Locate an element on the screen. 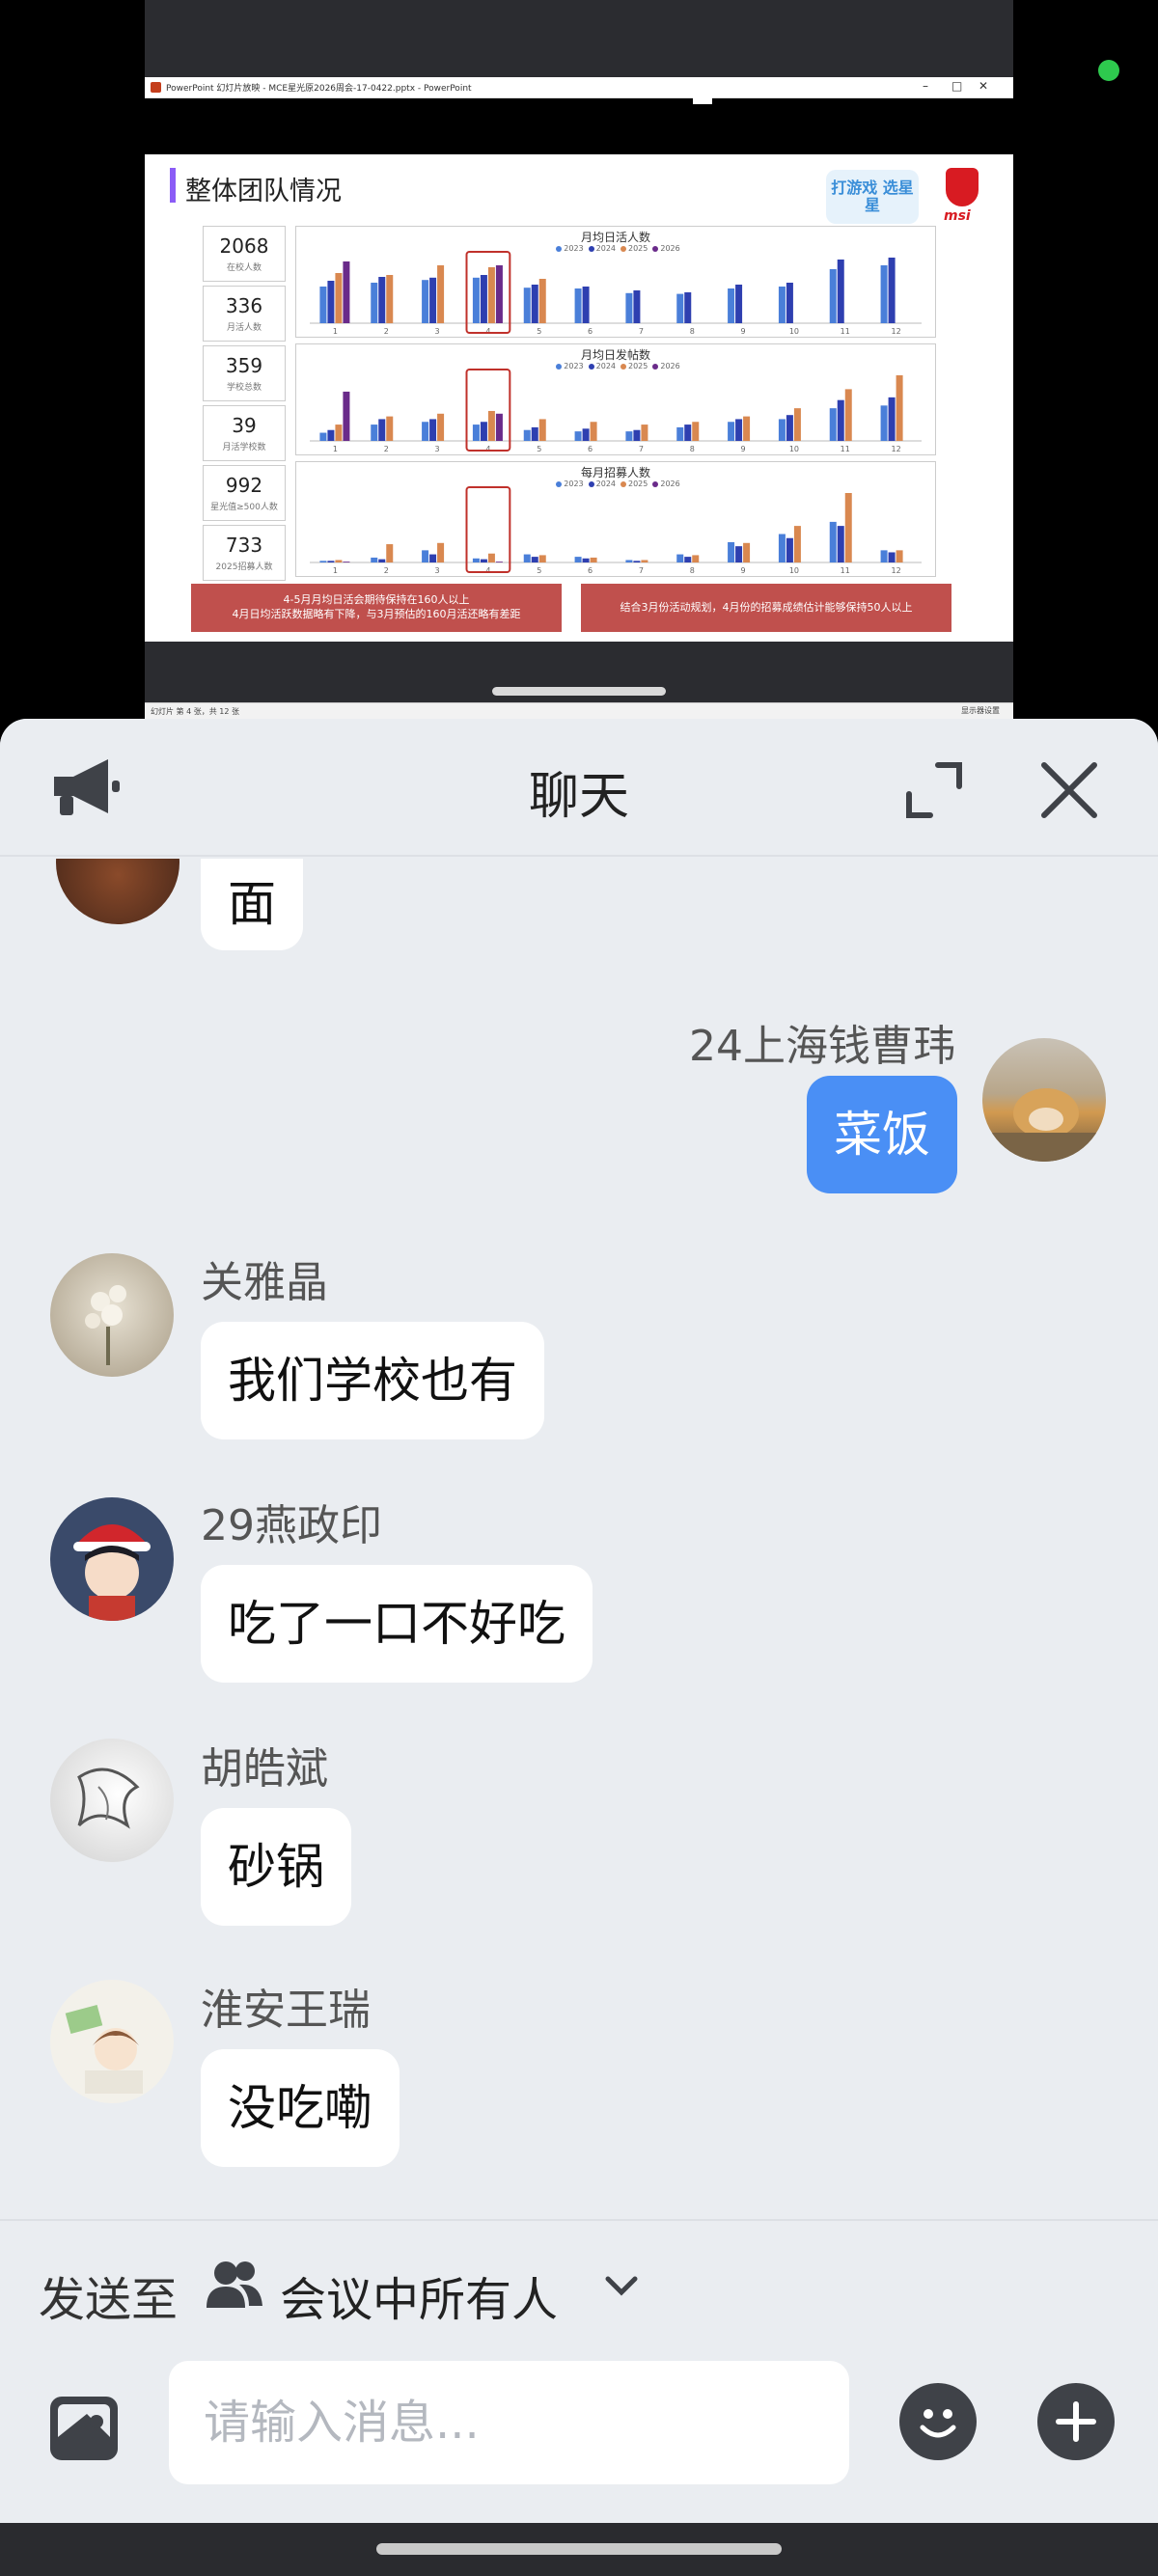 The image size is (1158, 2576). message-bubble: 我们学校也有 is located at coordinates (372, 1381).